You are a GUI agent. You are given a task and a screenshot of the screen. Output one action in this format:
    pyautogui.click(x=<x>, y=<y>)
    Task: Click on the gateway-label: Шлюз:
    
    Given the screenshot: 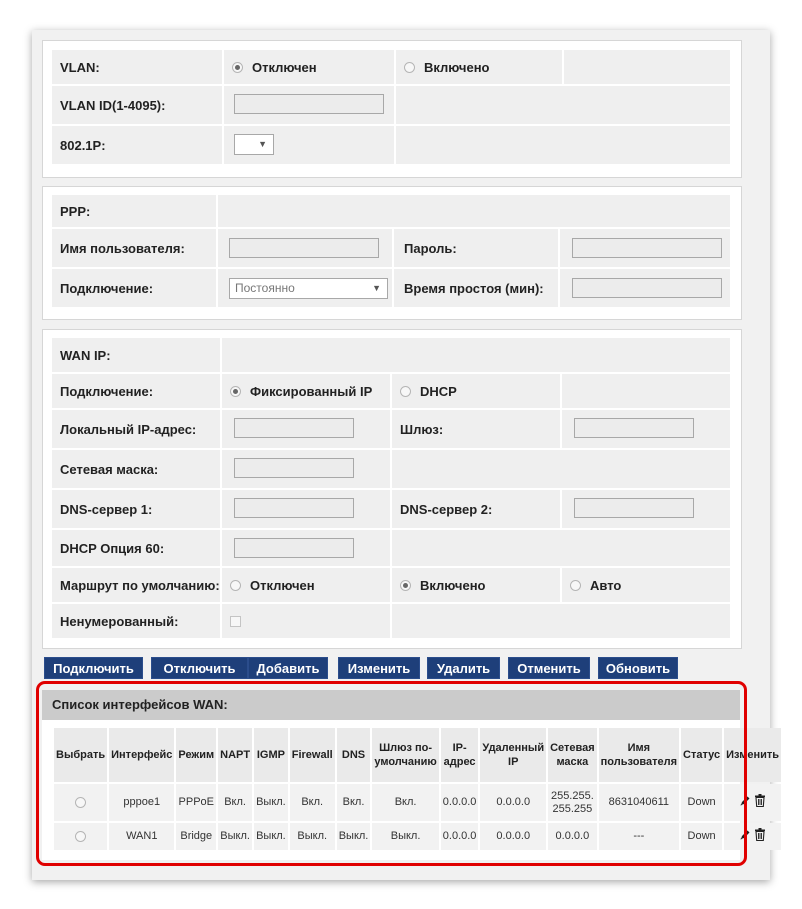 What is the action you would take?
    pyautogui.click(x=476, y=429)
    